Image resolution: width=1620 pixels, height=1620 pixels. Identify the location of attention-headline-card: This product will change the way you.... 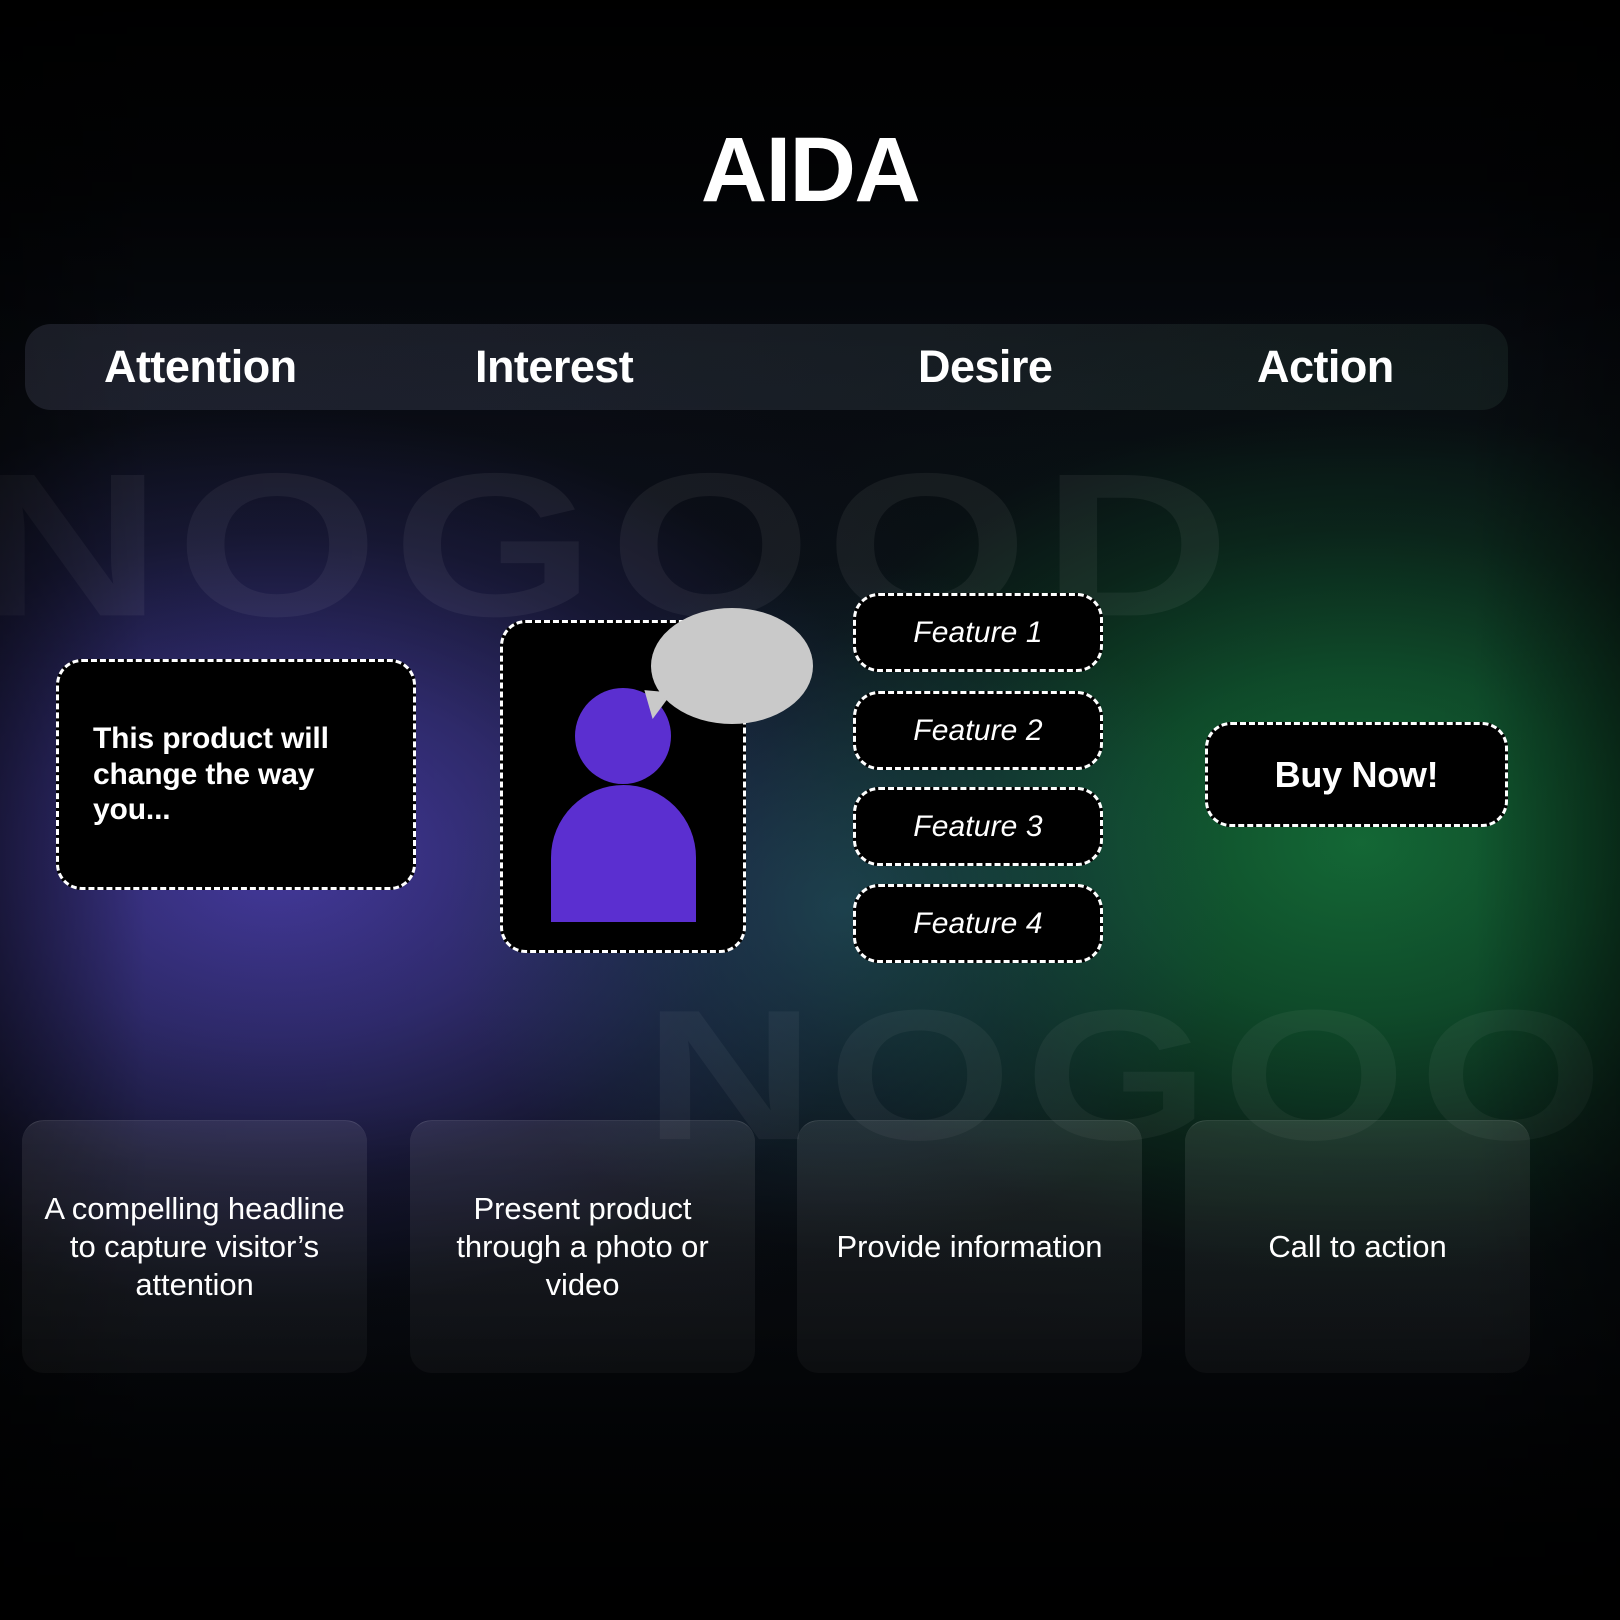
(236, 774).